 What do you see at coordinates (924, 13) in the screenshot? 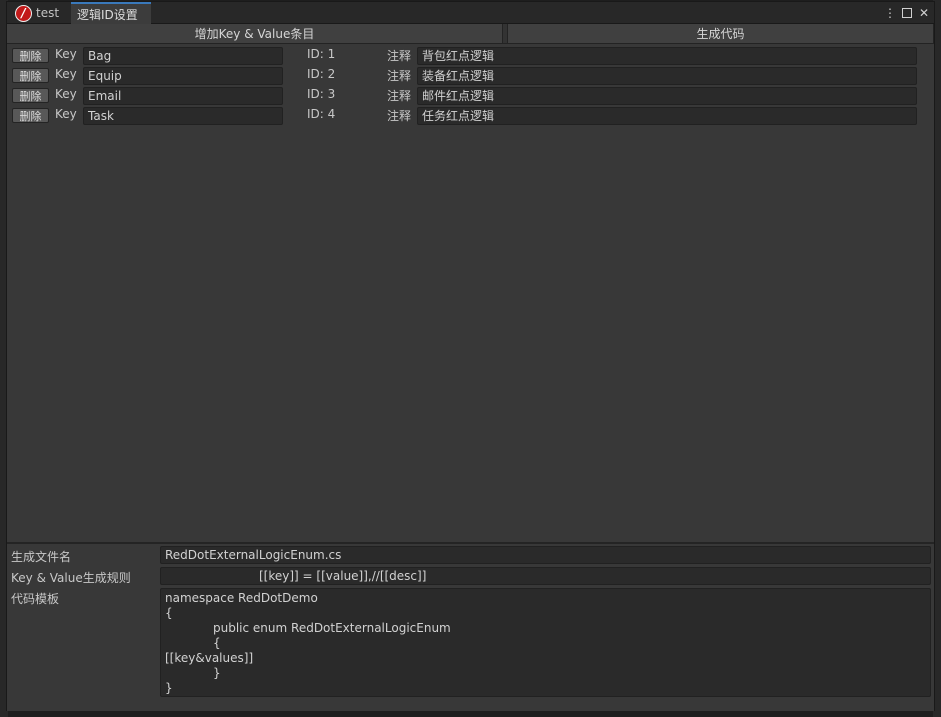
I see `close-icon: ✕` at bounding box center [924, 13].